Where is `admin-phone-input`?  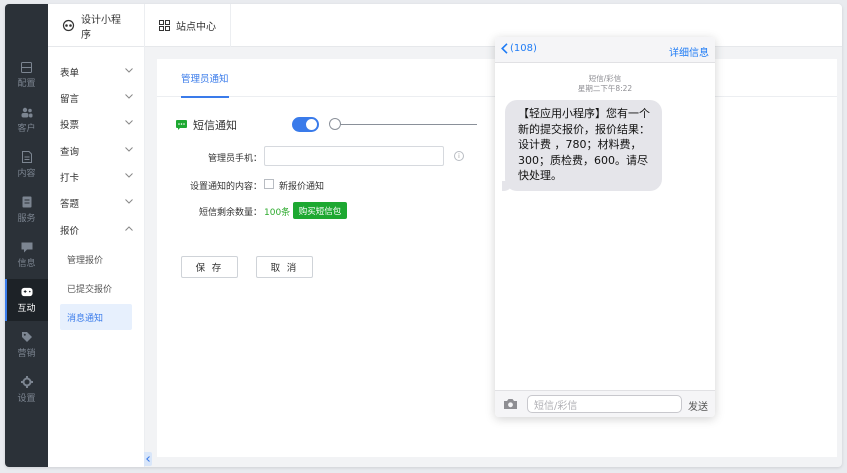 admin-phone-input is located at coordinates (354, 156).